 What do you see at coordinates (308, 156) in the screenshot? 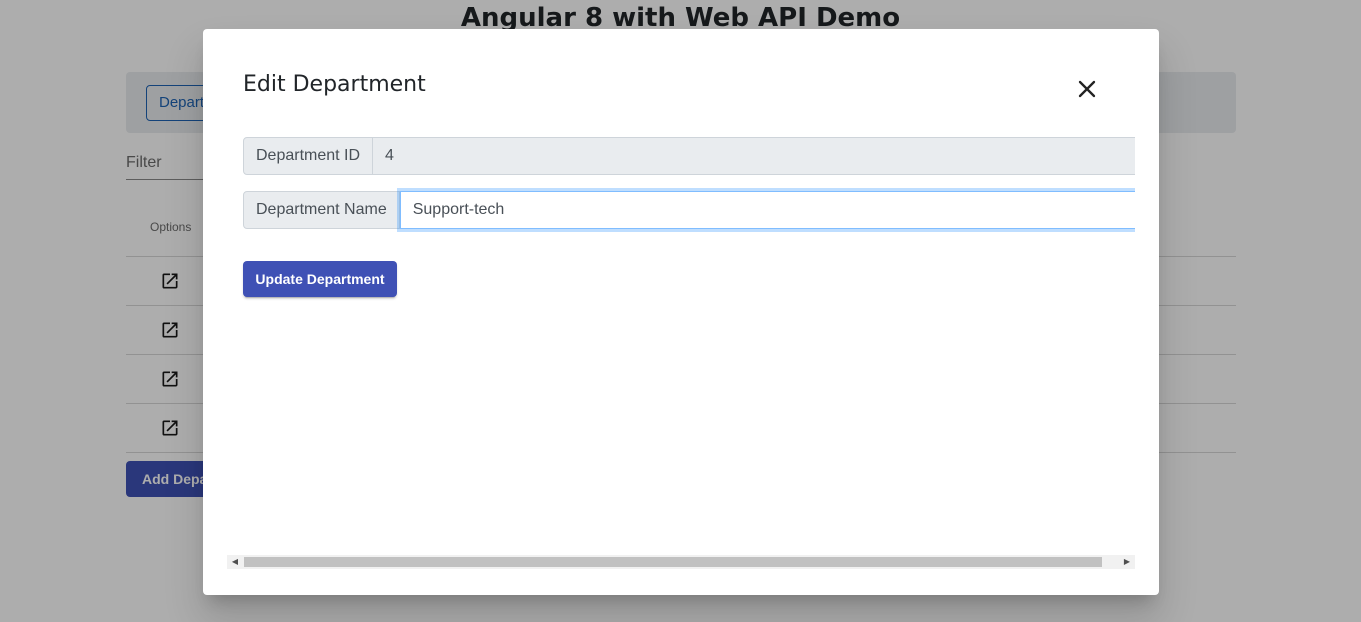
I see `department-id-label: Department ID` at bounding box center [308, 156].